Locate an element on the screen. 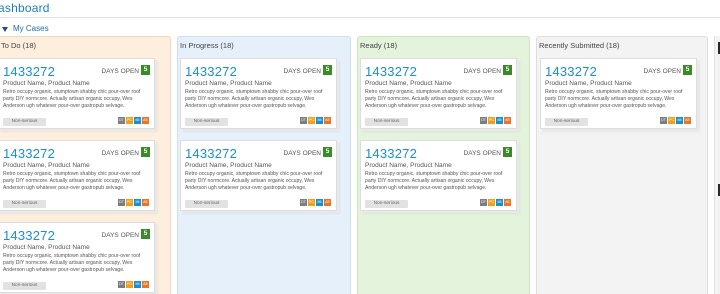 The image size is (720, 294). column-title: Ready (18) is located at coordinates (379, 45).